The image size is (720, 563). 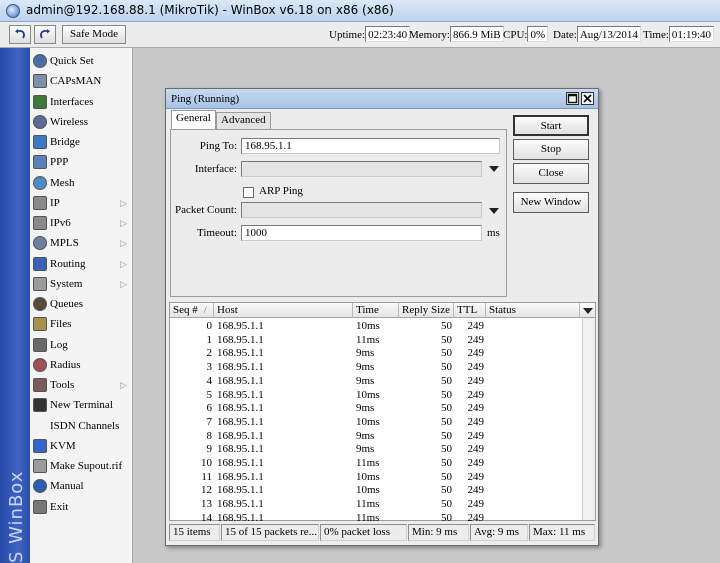 What do you see at coordinates (40, 81) in the screenshot?
I see `capsman-icon` at bounding box center [40, 81].